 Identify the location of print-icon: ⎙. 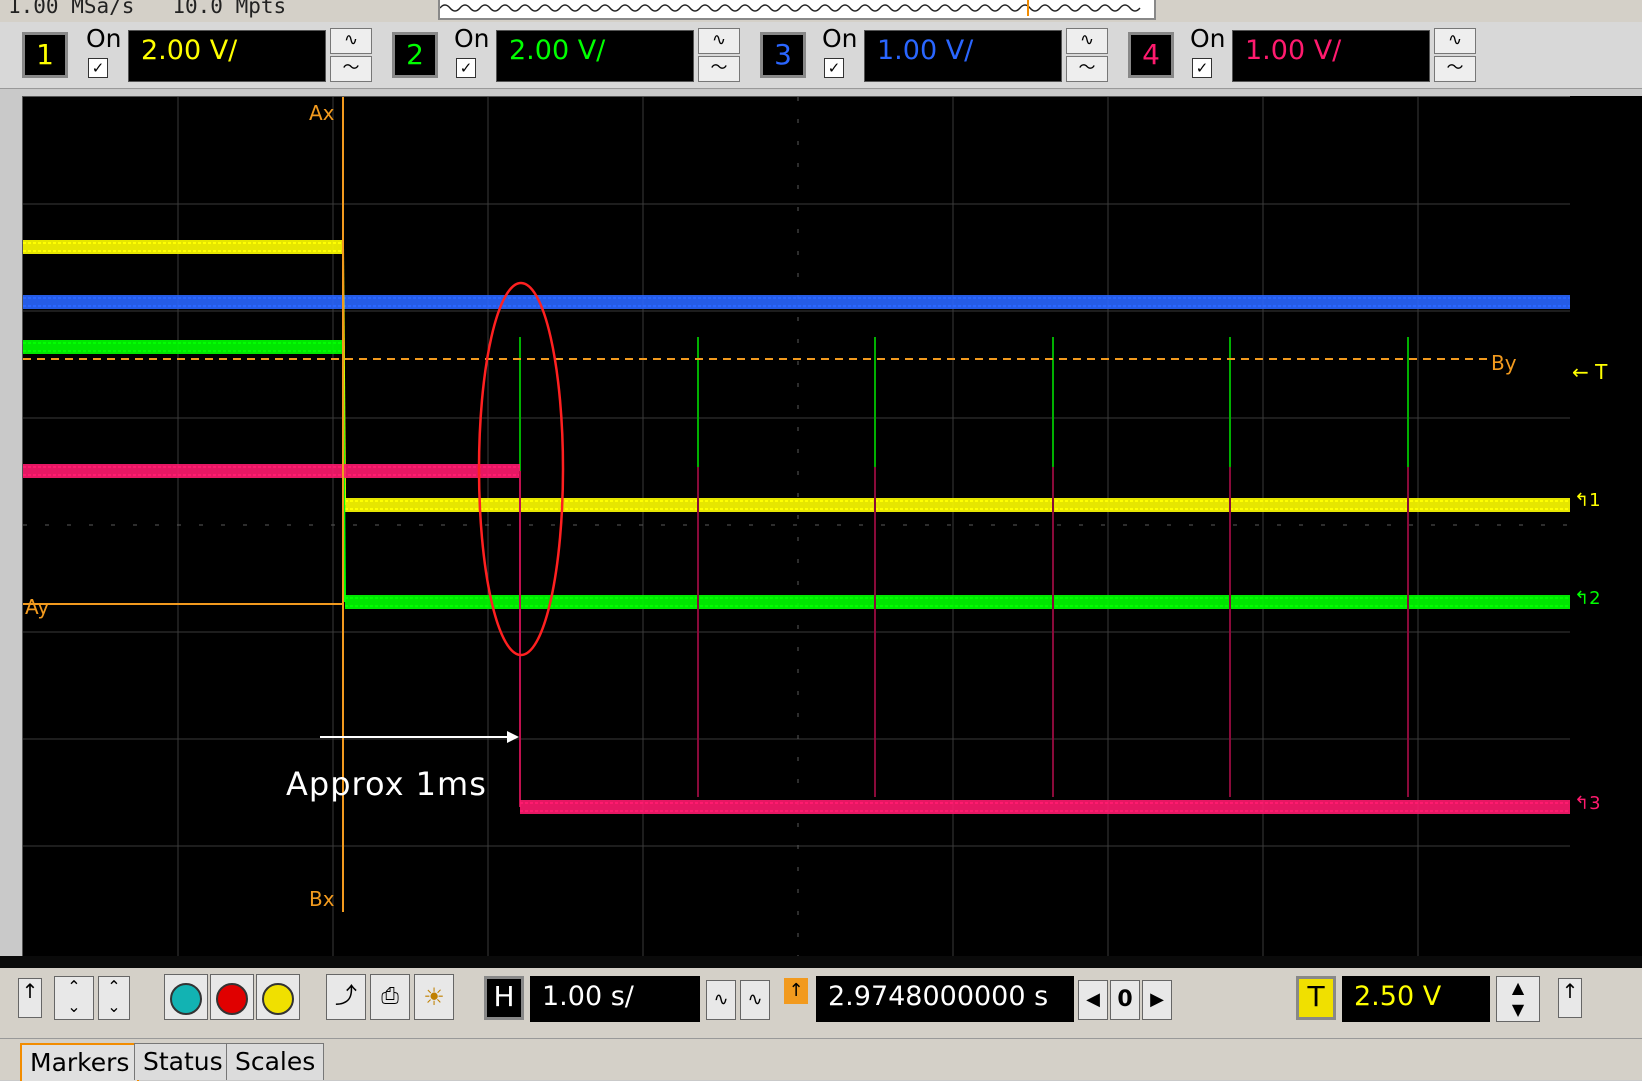
(390, 997).